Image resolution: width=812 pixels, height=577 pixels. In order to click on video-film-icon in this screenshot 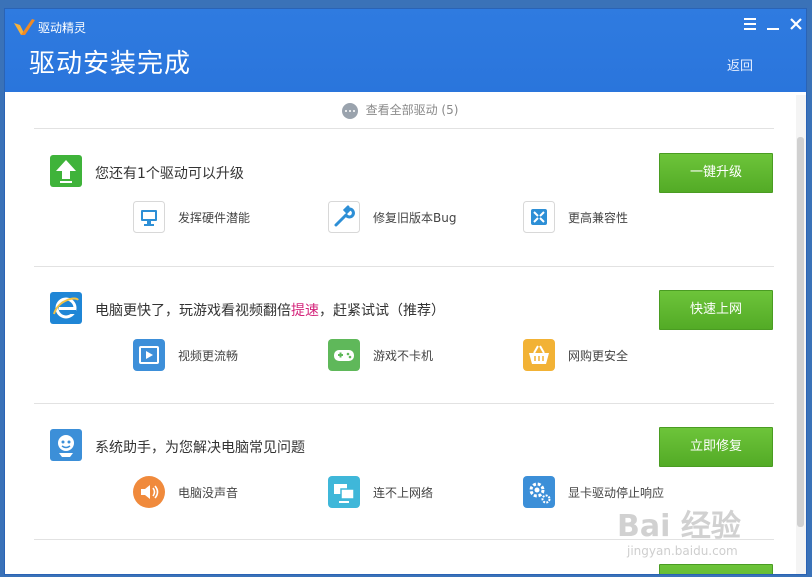, I will do `click(149, 355)`.